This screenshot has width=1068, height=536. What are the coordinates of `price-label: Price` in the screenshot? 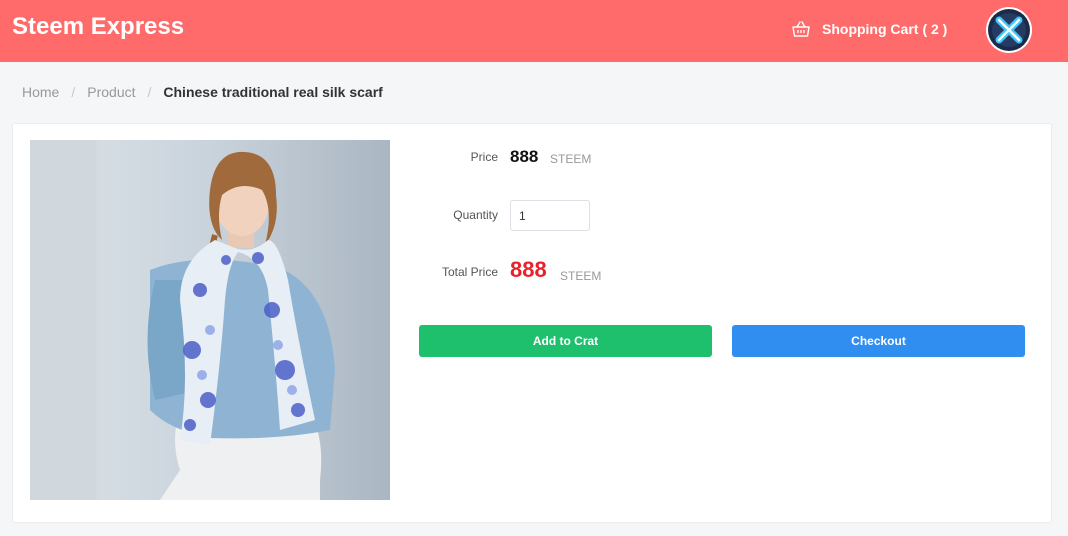 It's located at (484, 157).